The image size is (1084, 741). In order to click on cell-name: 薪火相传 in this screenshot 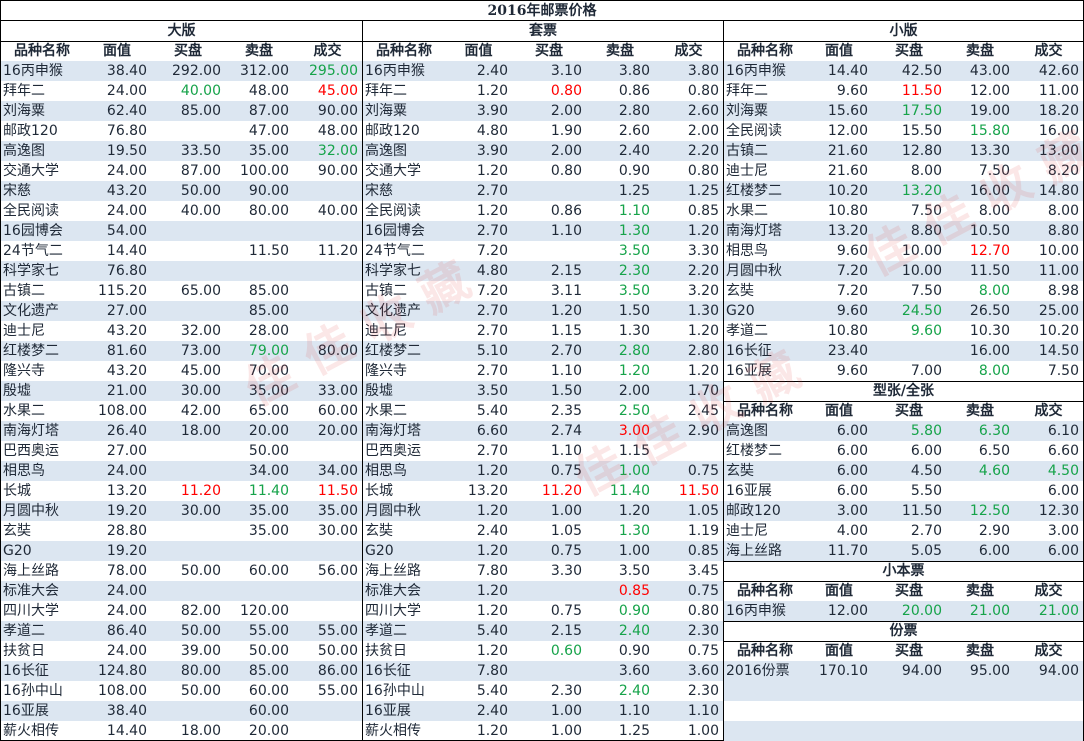, I will do `click(31, 731)`.